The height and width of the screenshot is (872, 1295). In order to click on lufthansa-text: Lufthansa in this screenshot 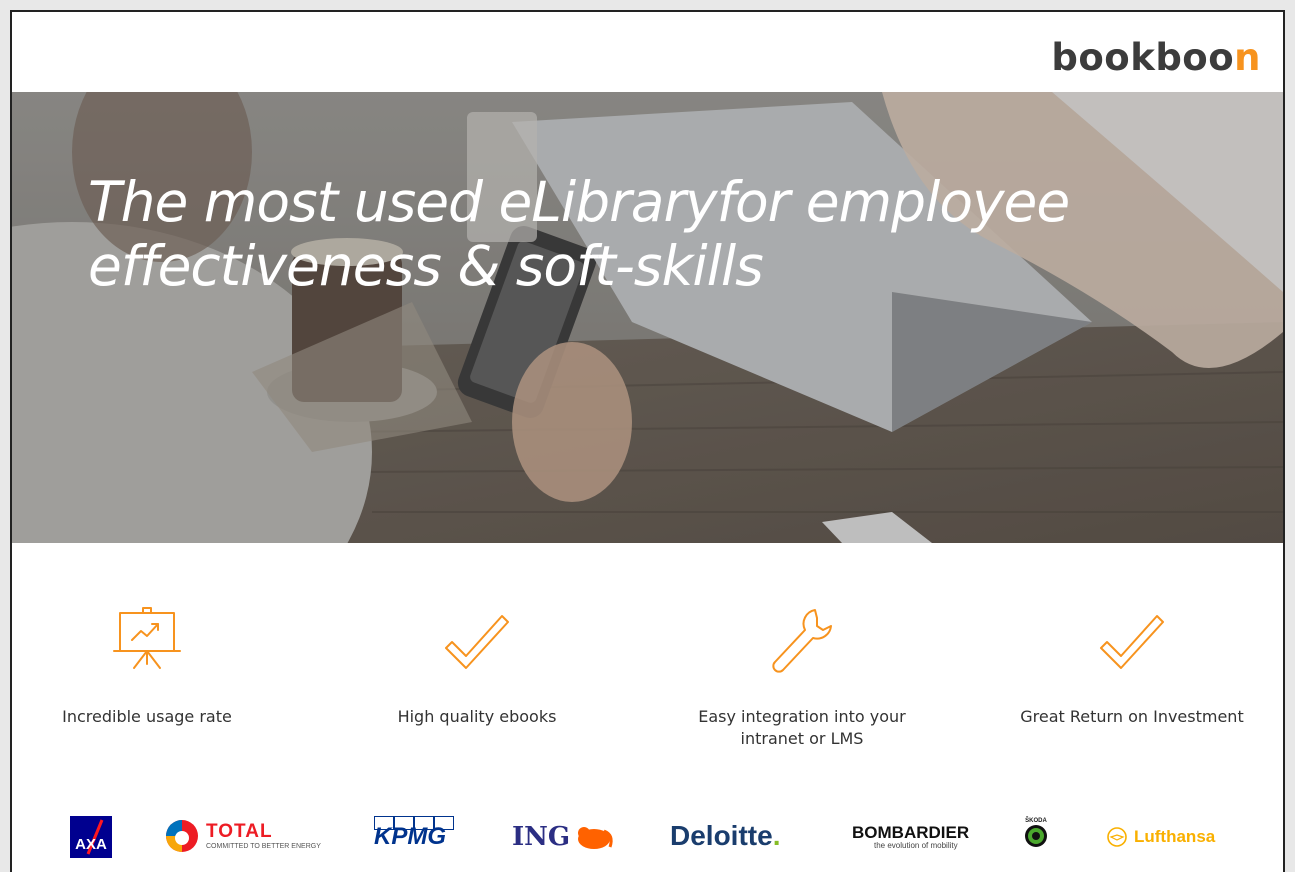, I will do `click(1175, 836)`.